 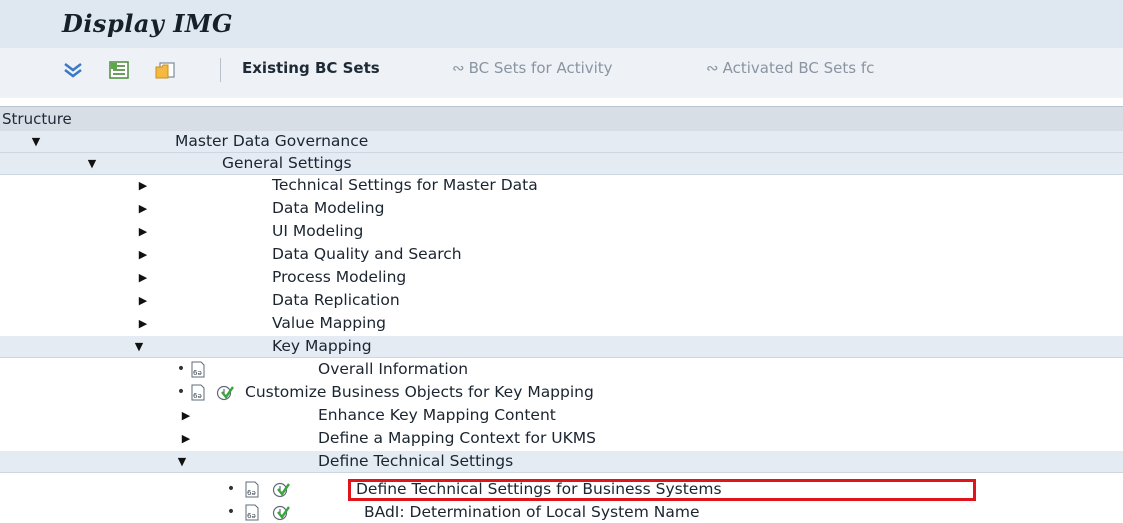 What do you see at coordinates (119, 70) in the screenshot?
I see `collapse-icon` at bounding box center [119, 70].